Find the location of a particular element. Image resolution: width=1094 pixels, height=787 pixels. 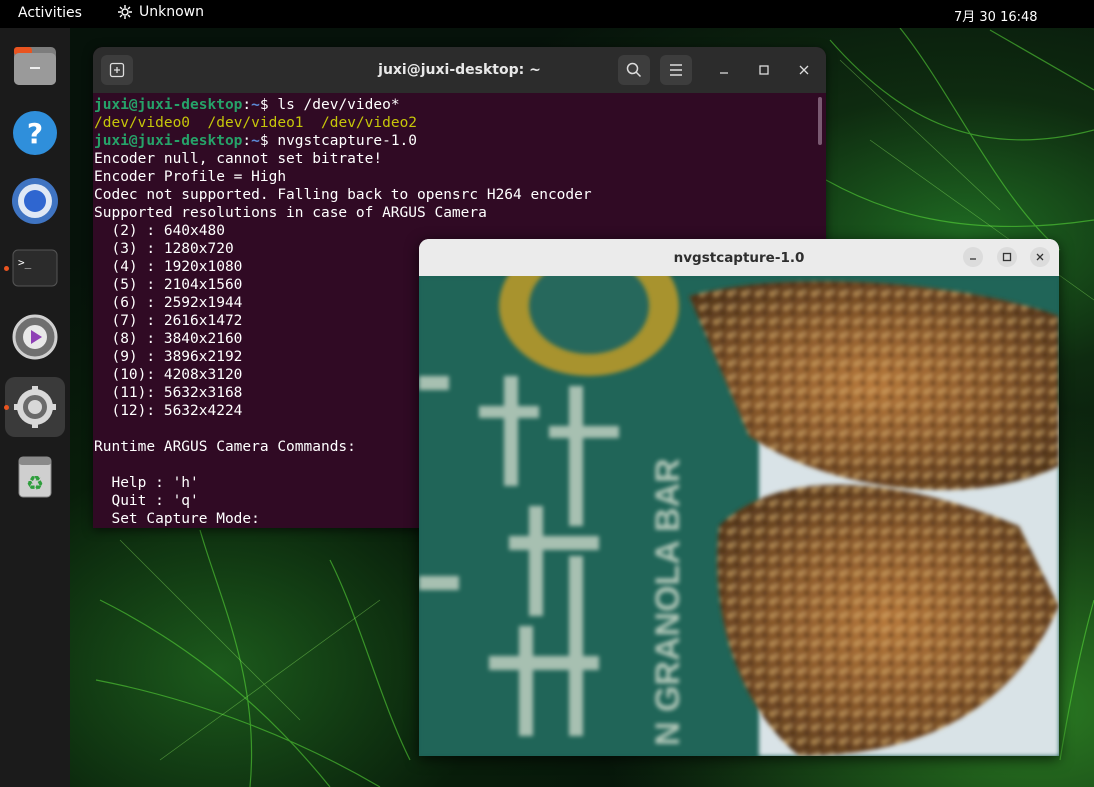

device-item: /dev/video0 is located at coordinates (142, 123).